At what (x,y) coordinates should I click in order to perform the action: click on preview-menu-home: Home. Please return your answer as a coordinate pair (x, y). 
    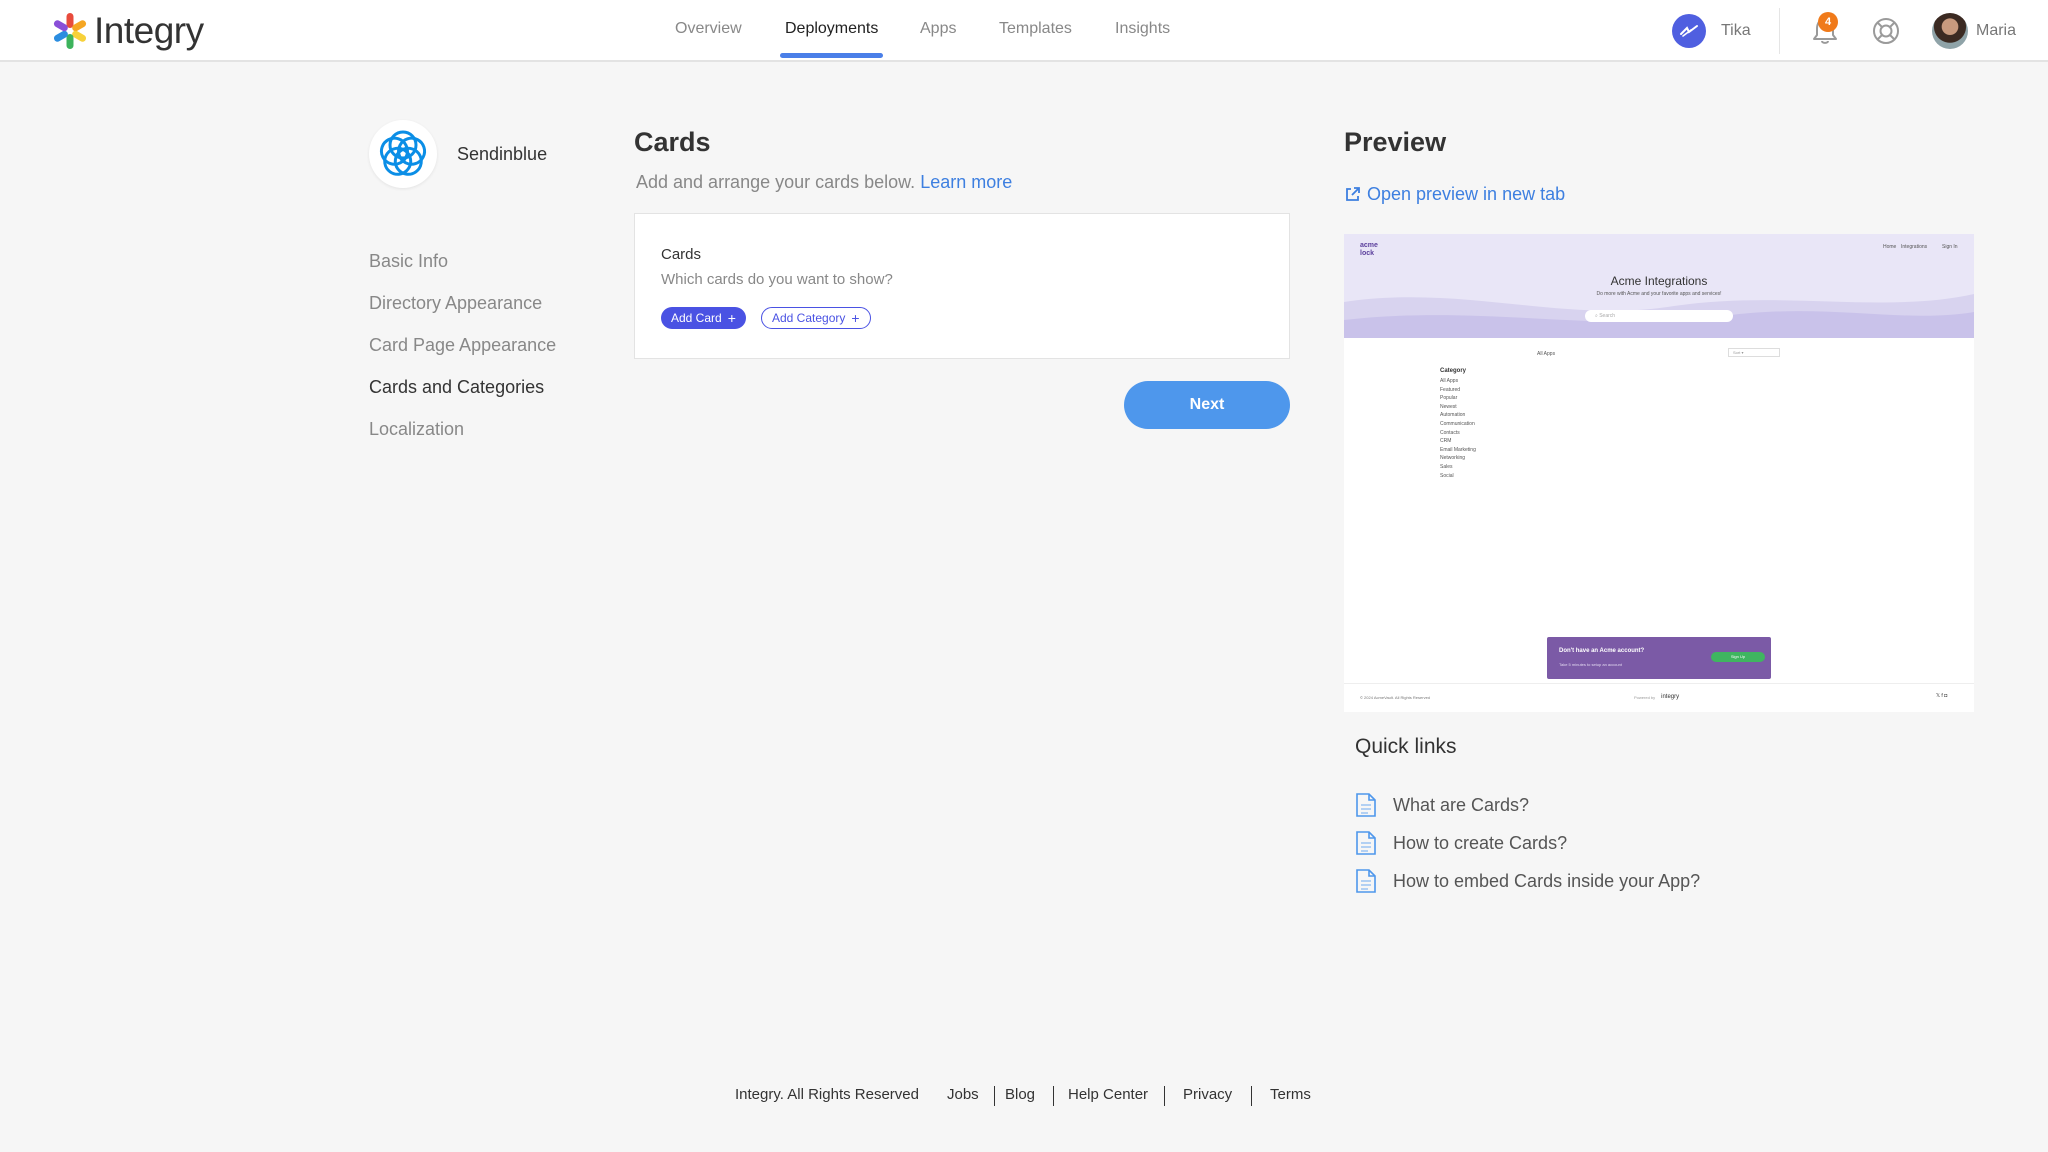
    Looking at the image, I should click on (1890, 247).